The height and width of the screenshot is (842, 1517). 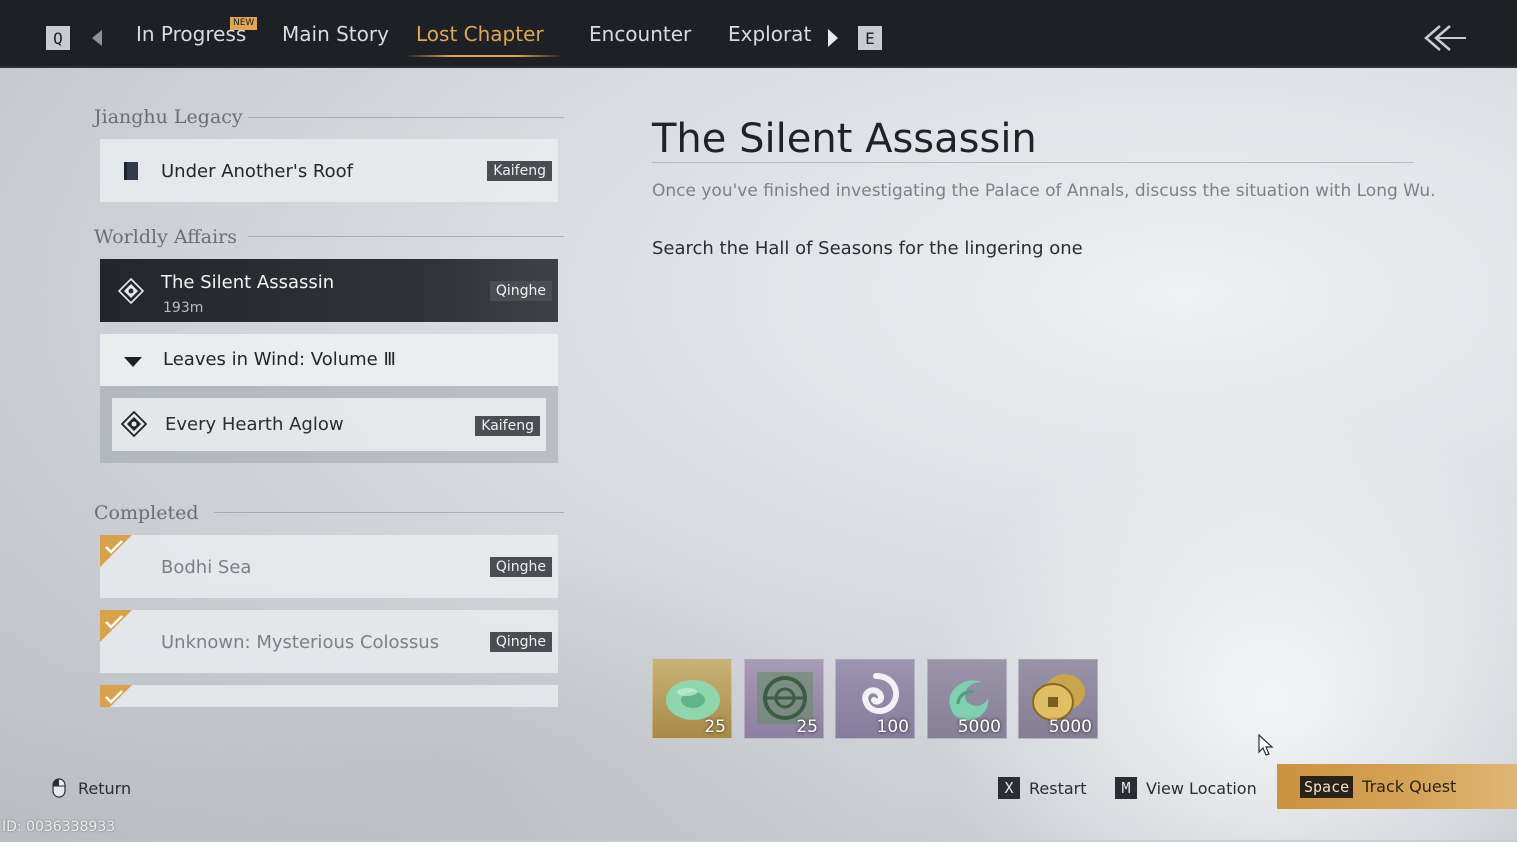 I want to click on quest-detail-title: The Silent Assassin, so click(x=844, y=139).